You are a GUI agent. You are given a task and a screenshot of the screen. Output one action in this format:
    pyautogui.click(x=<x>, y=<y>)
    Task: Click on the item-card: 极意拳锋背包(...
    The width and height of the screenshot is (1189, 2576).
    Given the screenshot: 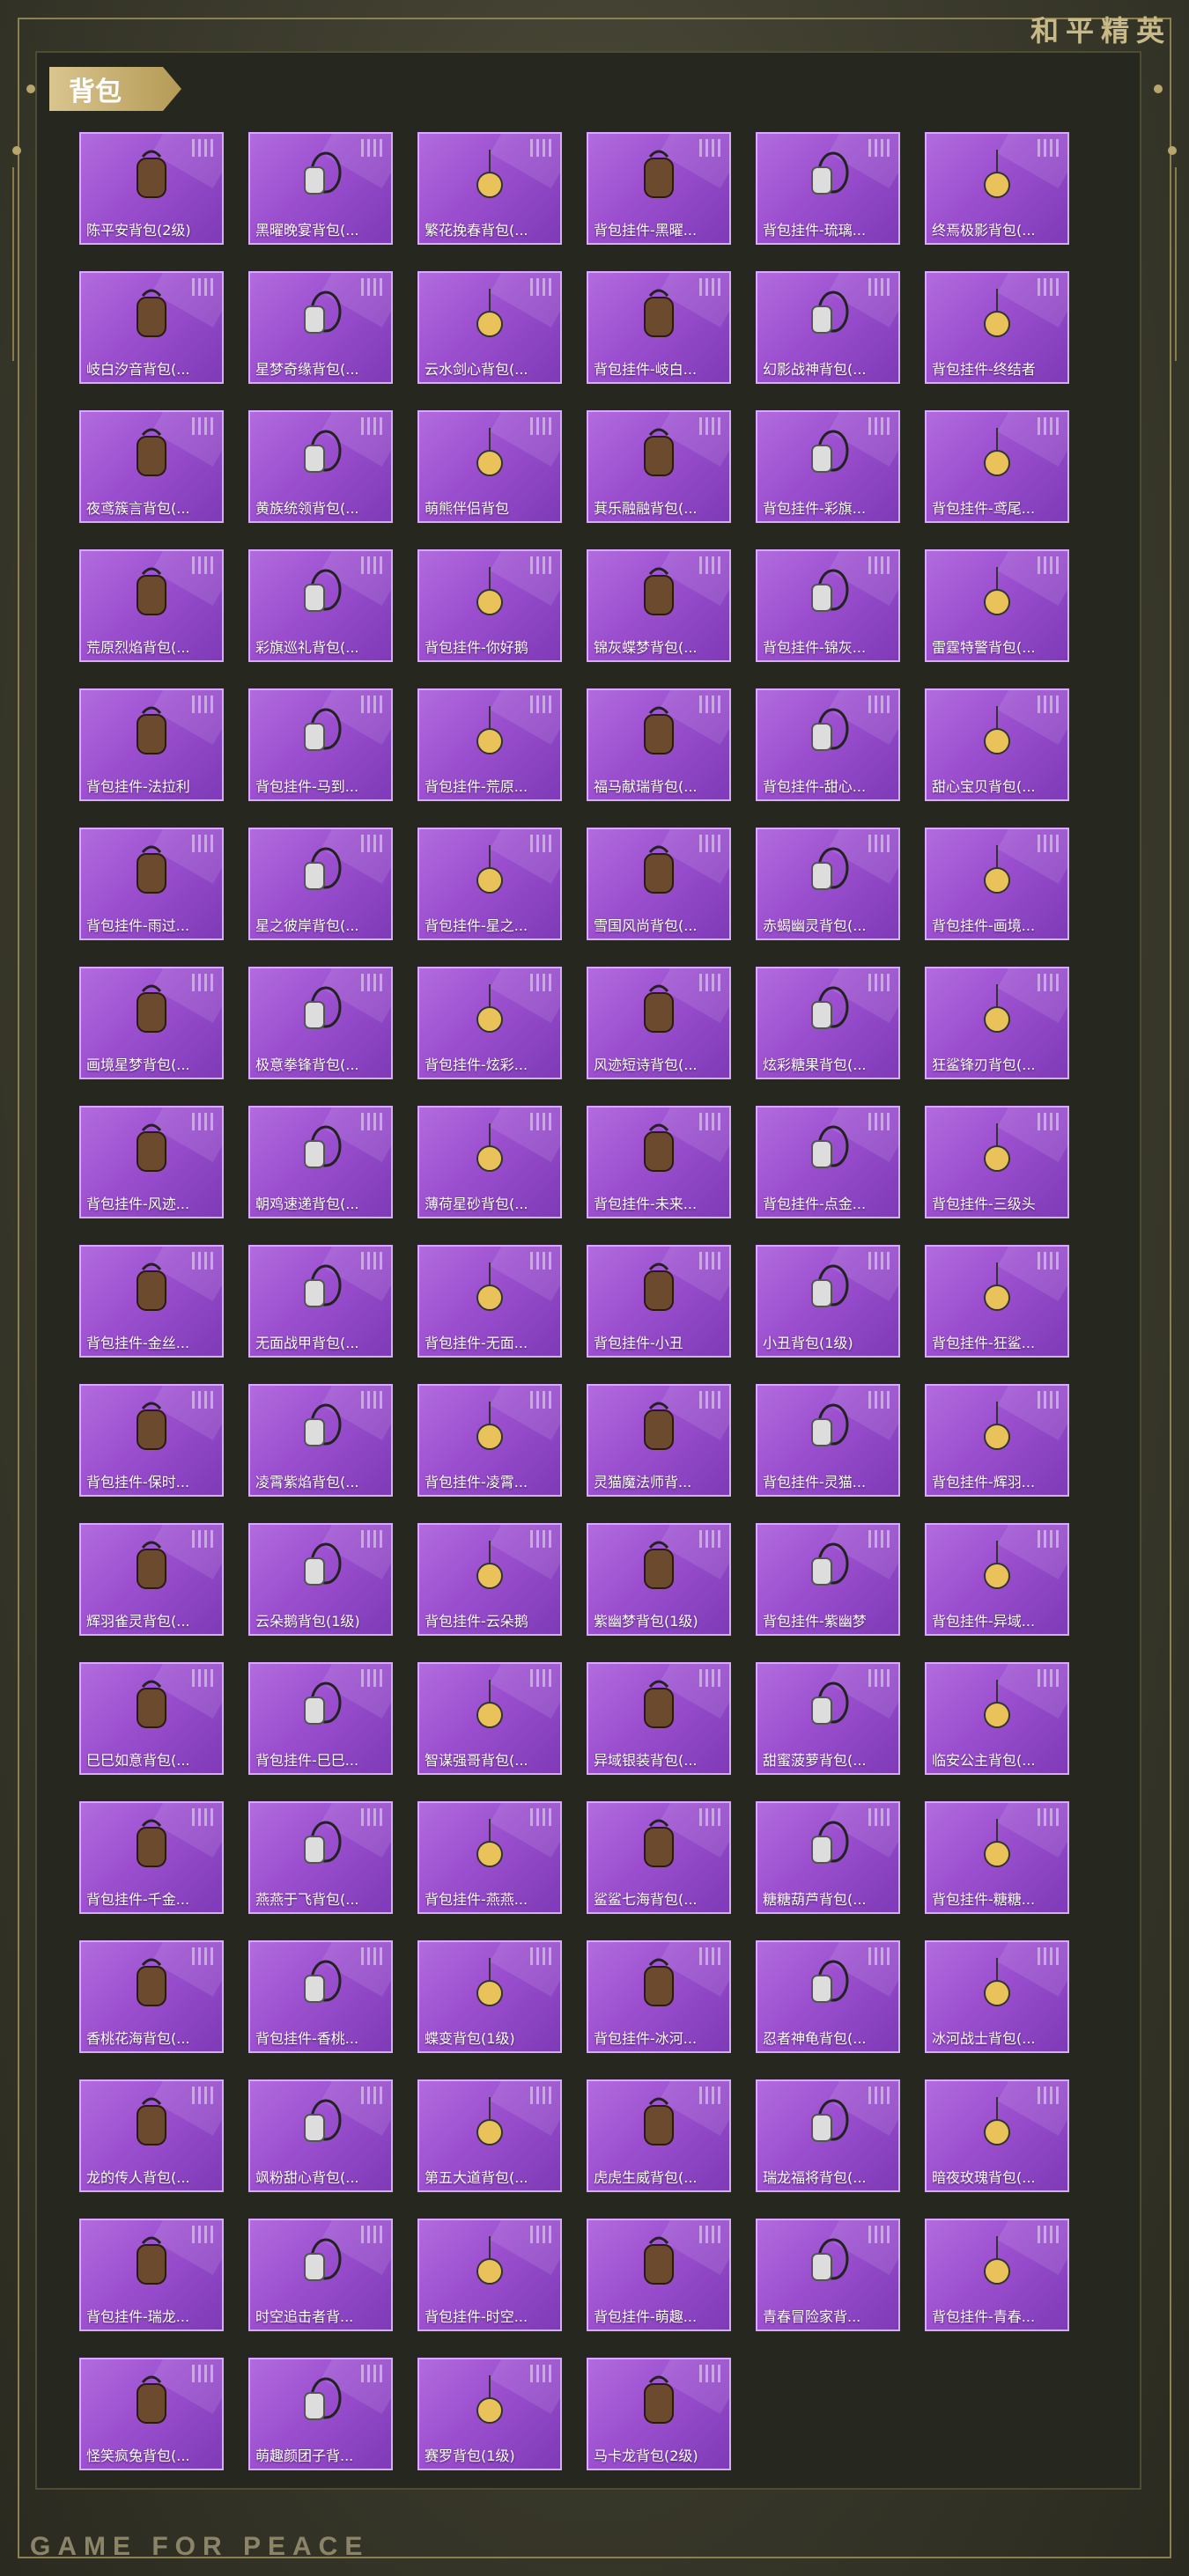 What is the action you would take?
    pyautogui.click(x=321, y=1023)
    